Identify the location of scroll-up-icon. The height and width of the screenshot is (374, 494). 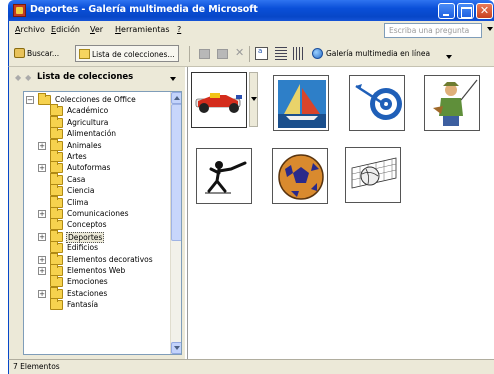
(176, 98).